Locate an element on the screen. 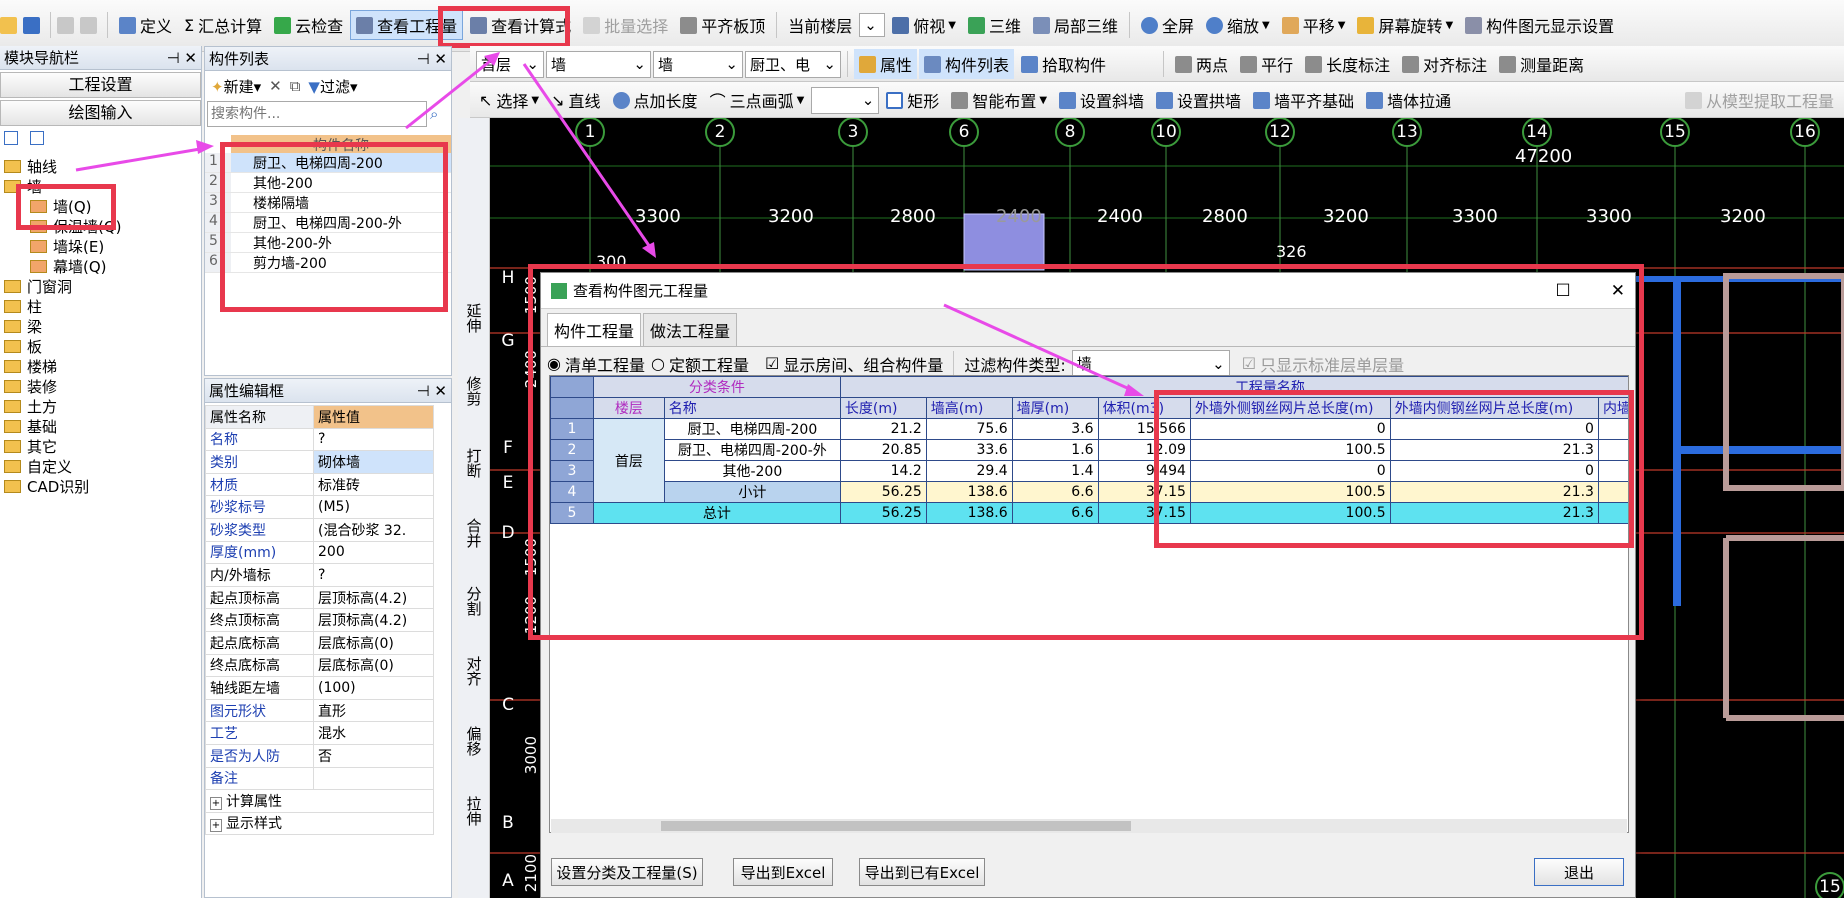  grid-cell: 3.6 is located at coordinates (1055, 429).